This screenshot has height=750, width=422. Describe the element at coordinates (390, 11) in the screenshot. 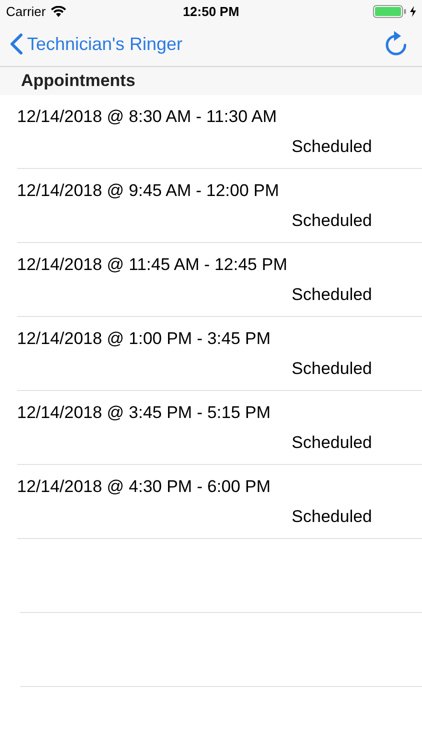

I see `battery-icon` at that location.